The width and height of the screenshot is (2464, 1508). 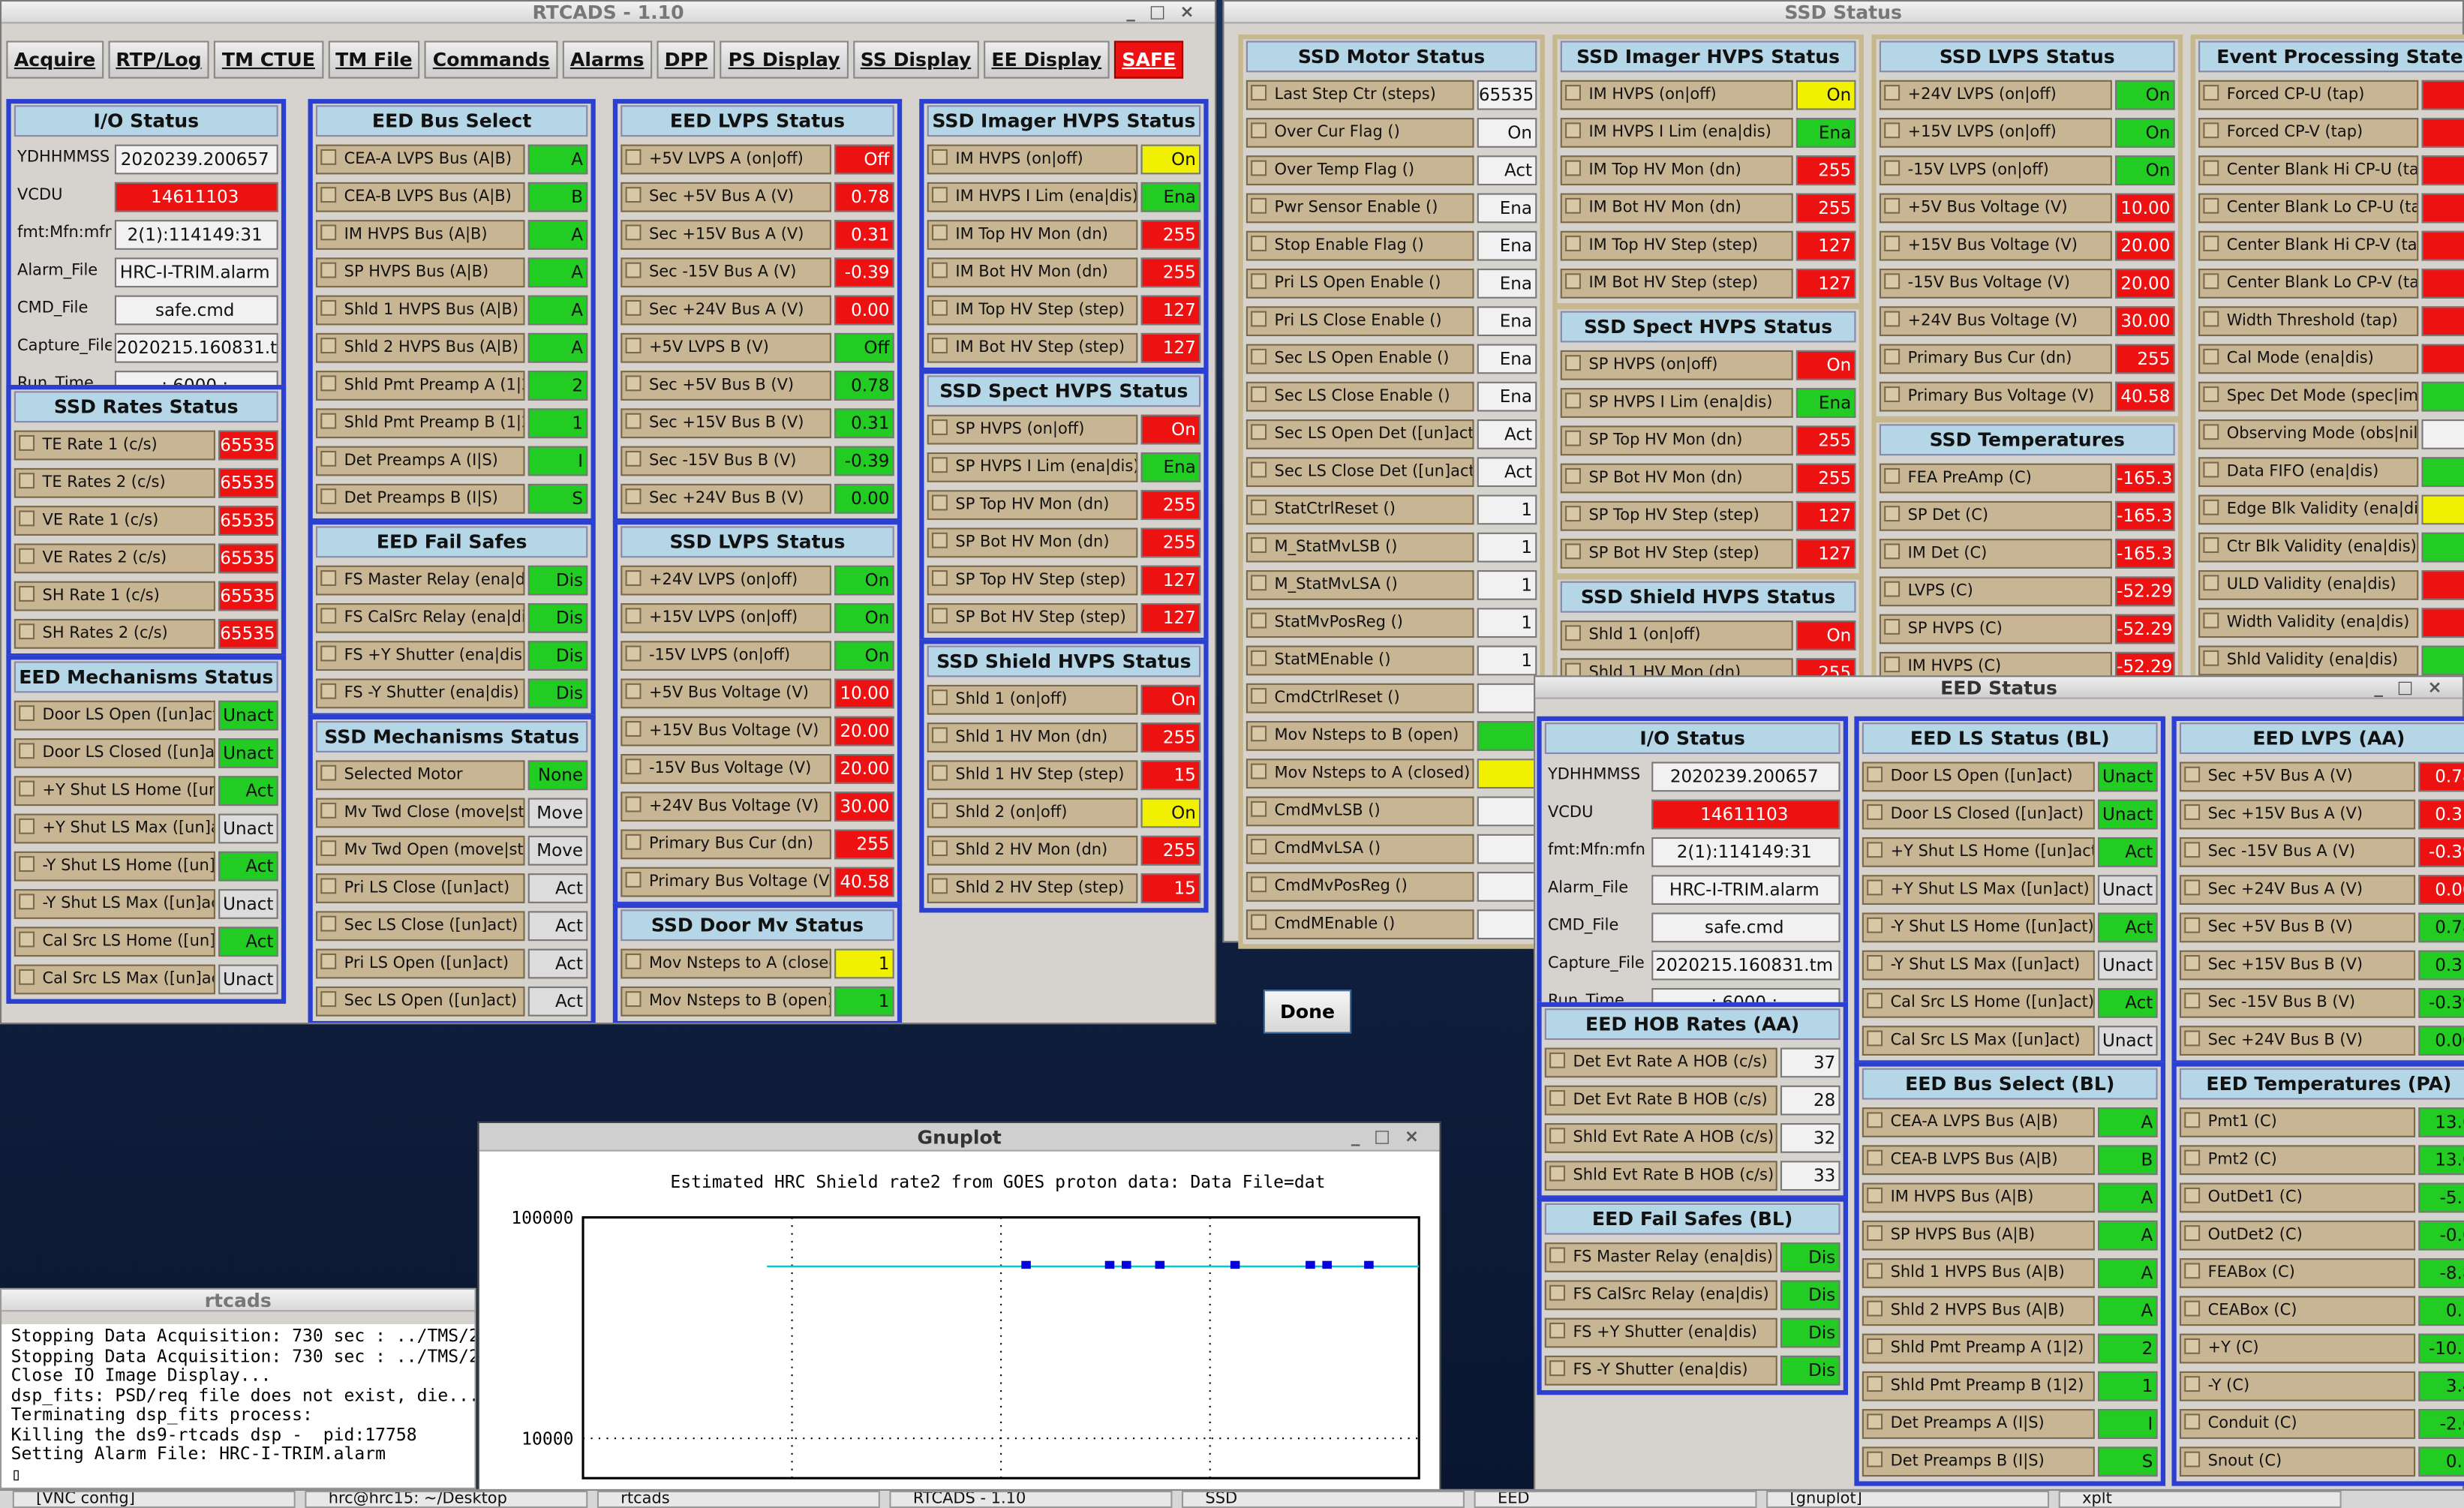 What do you see at coordinates (738, 1499) in the screenshot?
I see `taskbar-item: rtcads` at bounding box center [738, 1499].